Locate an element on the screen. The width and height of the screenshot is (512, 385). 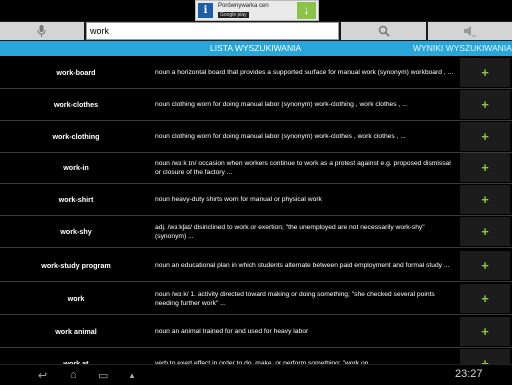
voice-search-button is located at coordinates (42, 31).